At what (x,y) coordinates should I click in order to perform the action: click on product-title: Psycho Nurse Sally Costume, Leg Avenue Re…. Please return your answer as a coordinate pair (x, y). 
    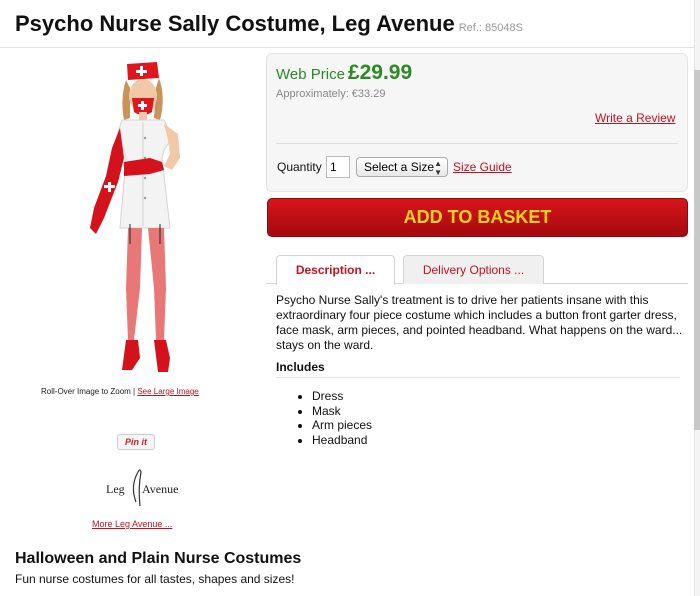
    Looking at the image, I should click on (269, 23).